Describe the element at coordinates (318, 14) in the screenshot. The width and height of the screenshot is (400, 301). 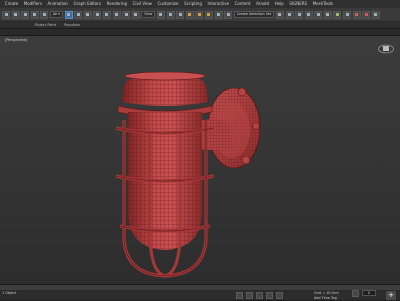
I see `curve-editor-icon` at that location.